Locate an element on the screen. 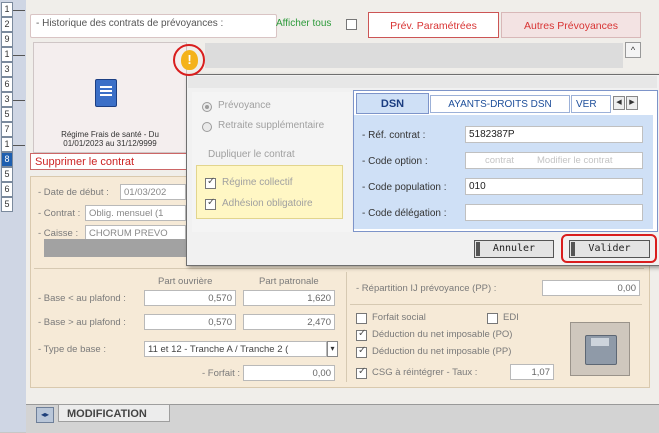 The image size is (659, 433). date-debut-label: - Date de début : is located at coordinates (73, 192).